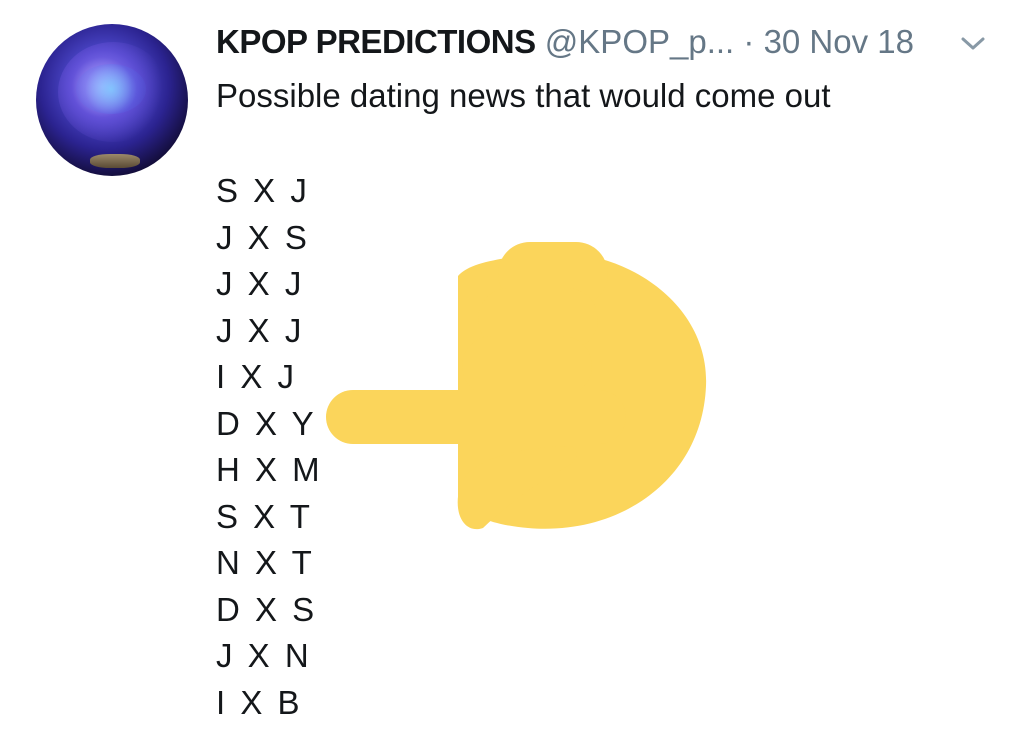  I want to click on list-item: D X Y, so click(266, 423).